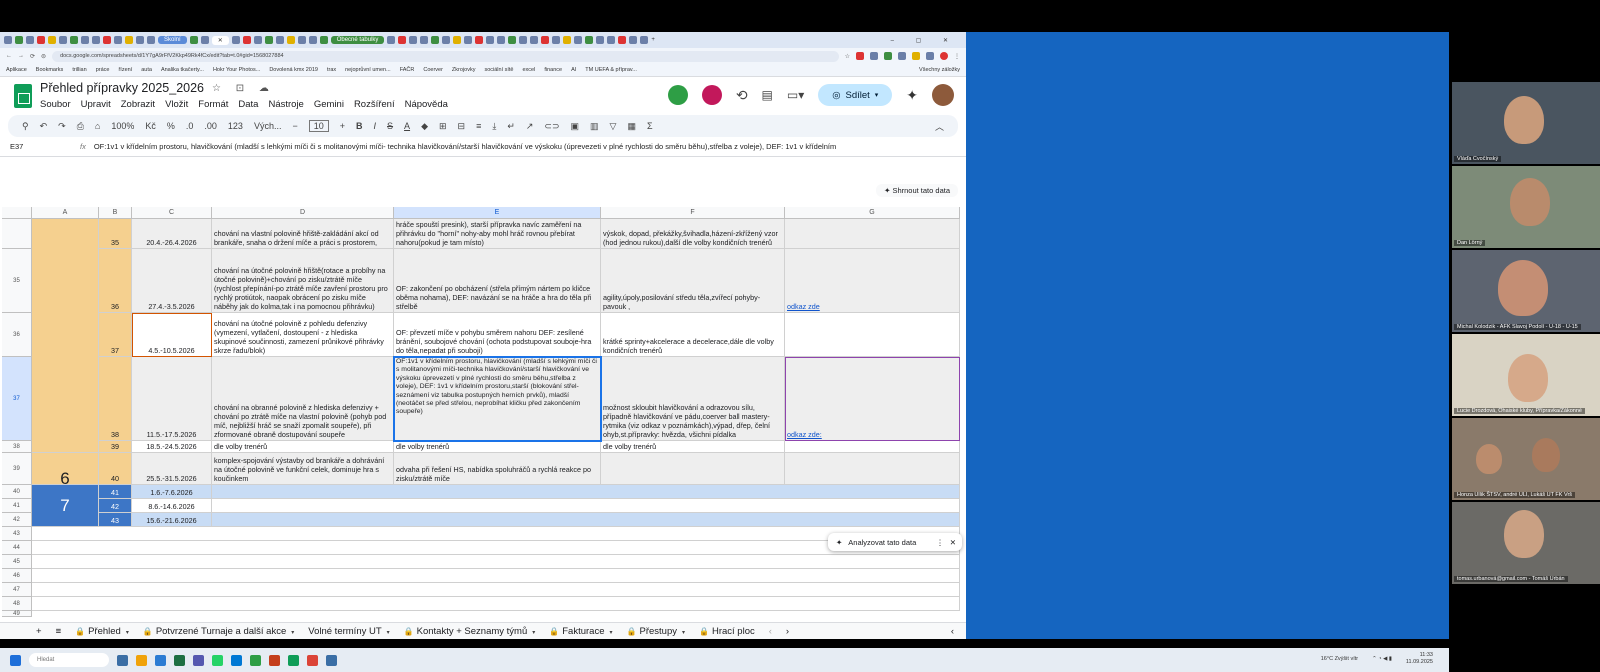 This screenshot has height=672, width=1600. I want to click on print-icon: ⎙, so click(80, 126).